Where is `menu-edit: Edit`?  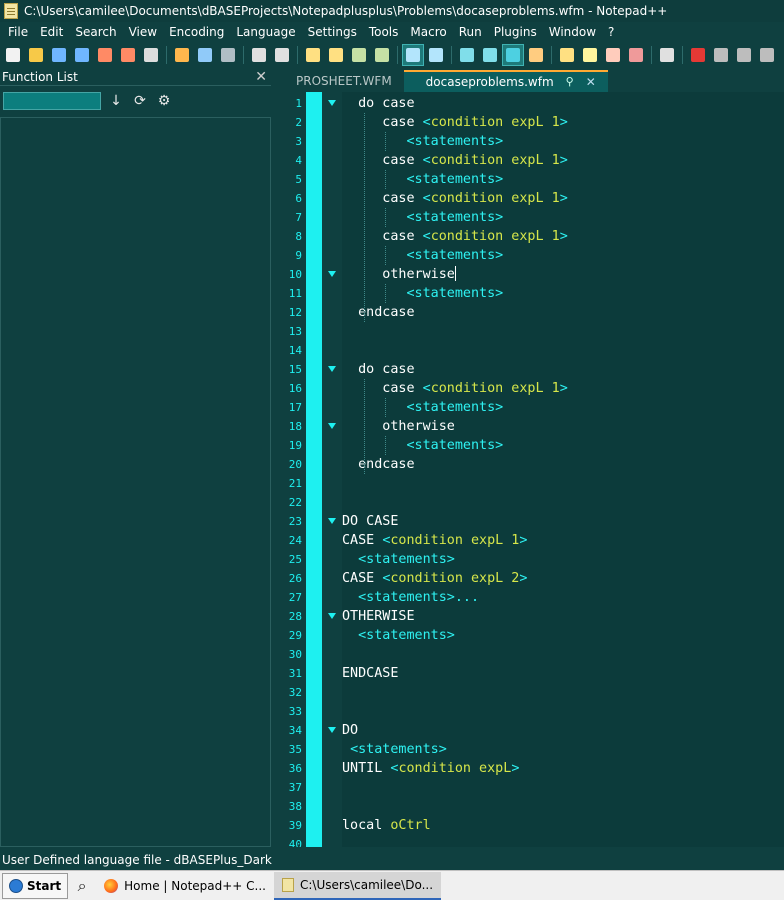 menu-edit: Edit is located at coordinates (51, 32).